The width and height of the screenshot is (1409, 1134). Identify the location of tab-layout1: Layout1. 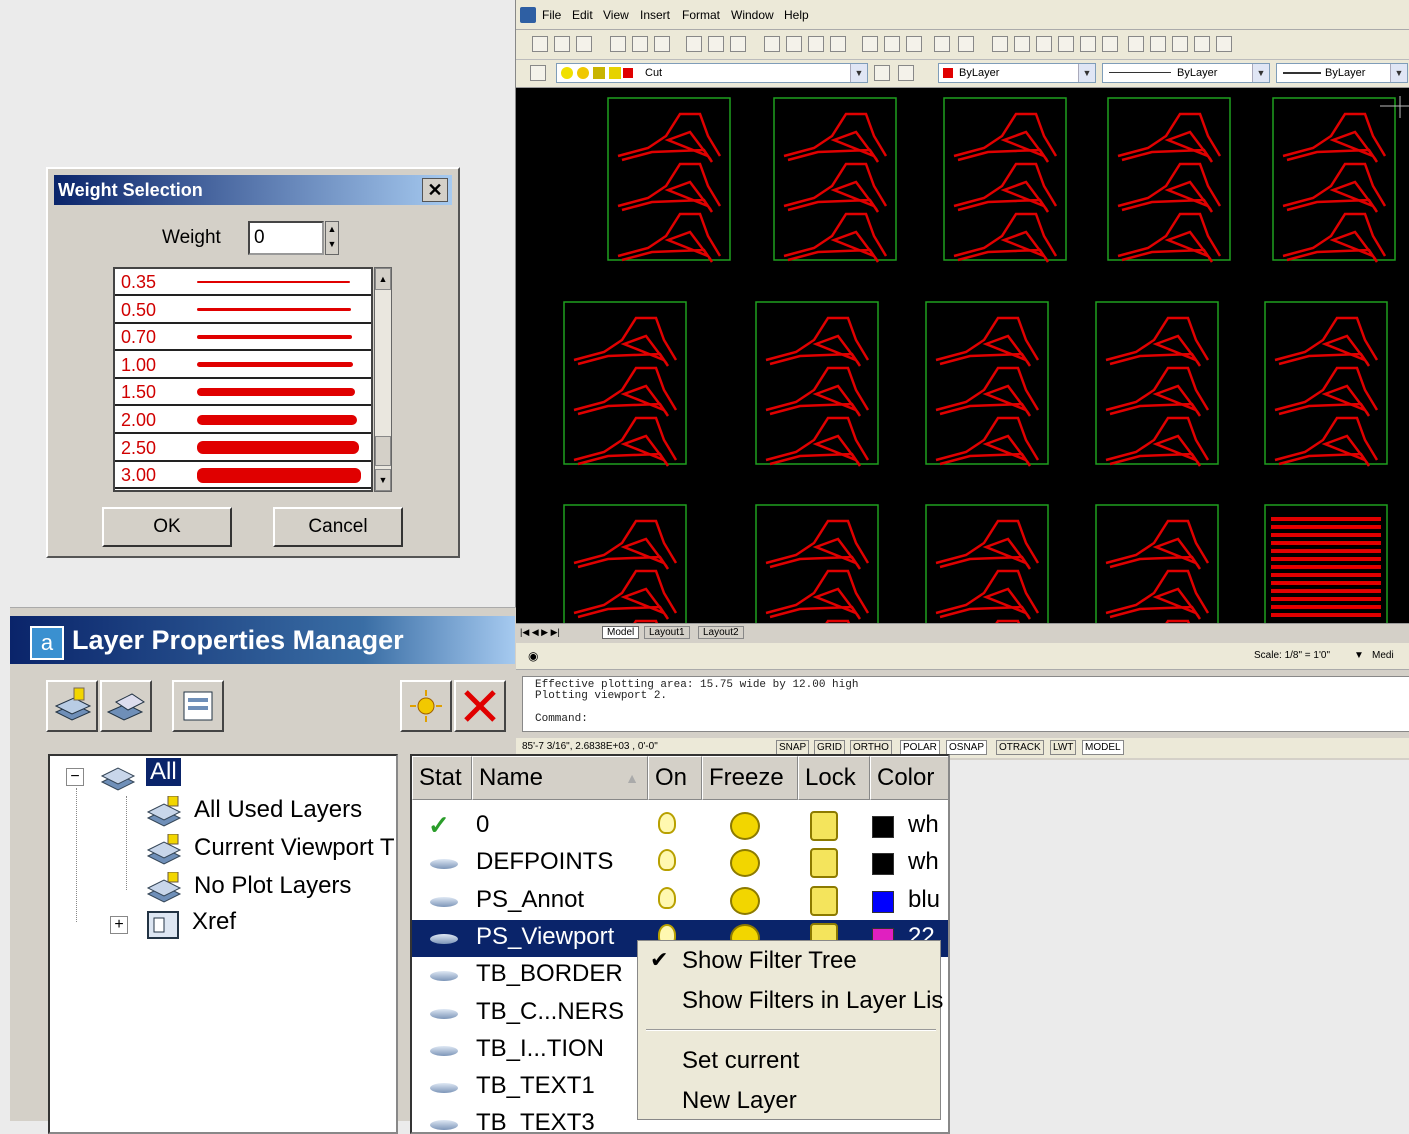
(667, 632).